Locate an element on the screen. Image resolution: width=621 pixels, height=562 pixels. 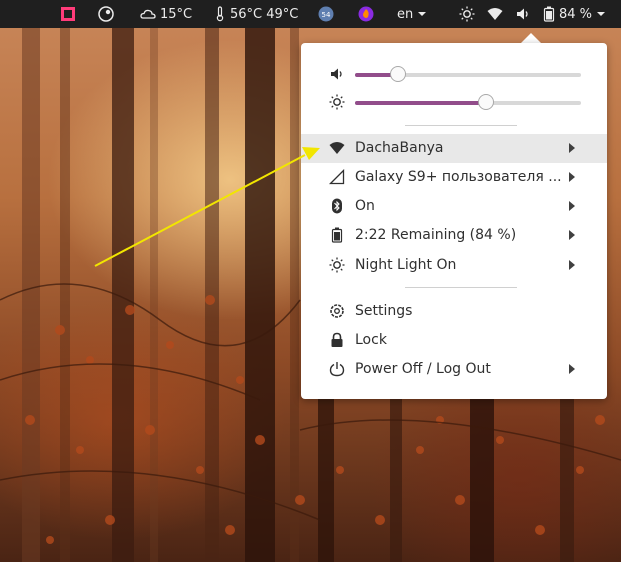
annotation-arrowhead is located at coordinates (311, 153).